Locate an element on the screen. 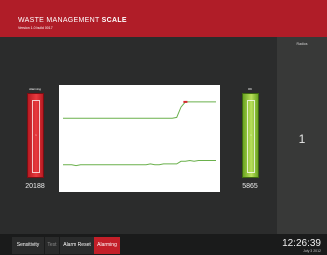 The width and height of the screenshot is (327, 255). app-title: WASTE MANAGEMENT SCALE is located at coordinates (72, 21).